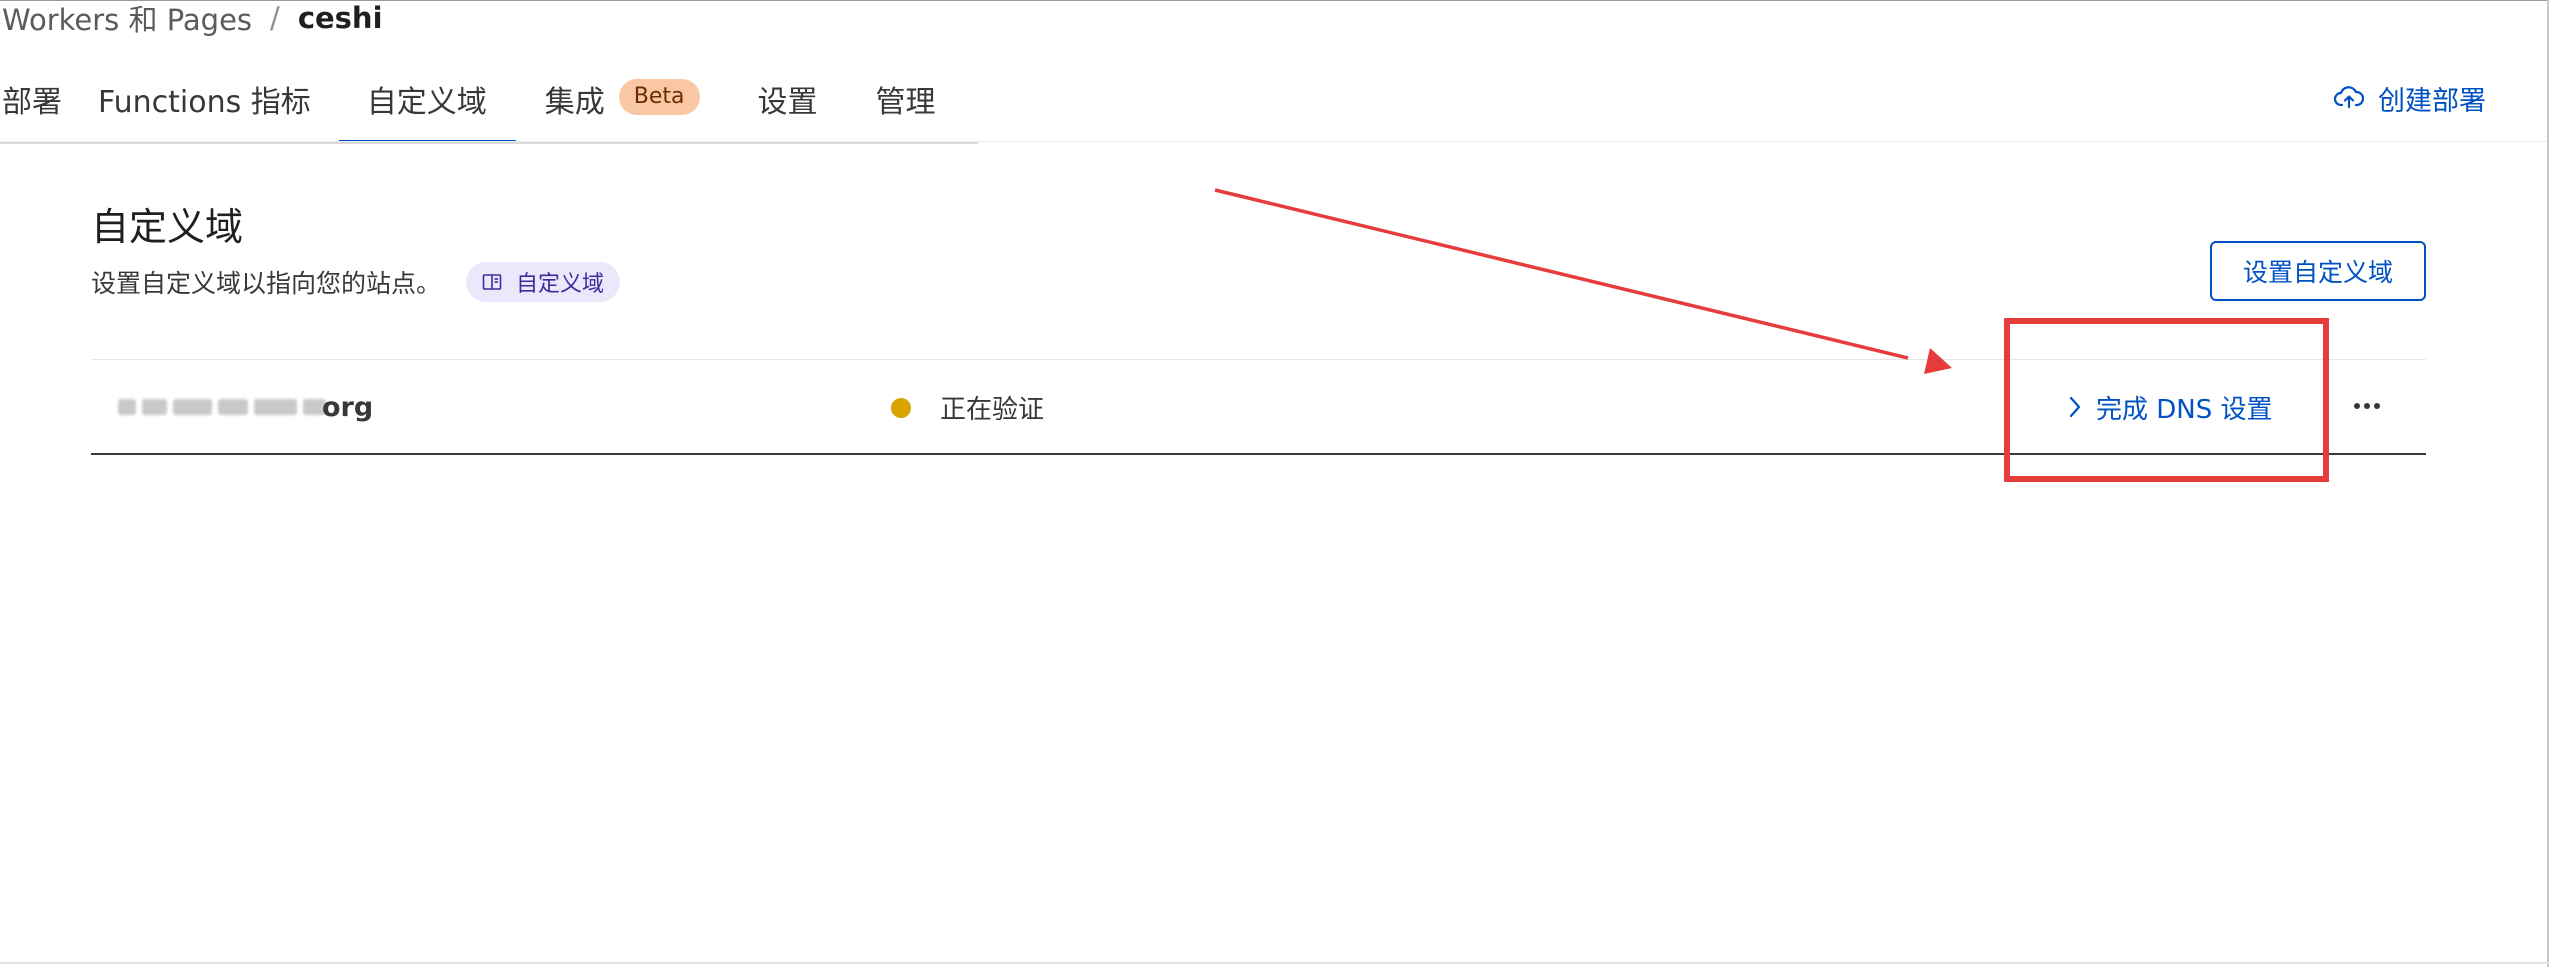 This screenshot has width=2549, height=967. I want to click on annotation-arrow, so click(1583, 281).